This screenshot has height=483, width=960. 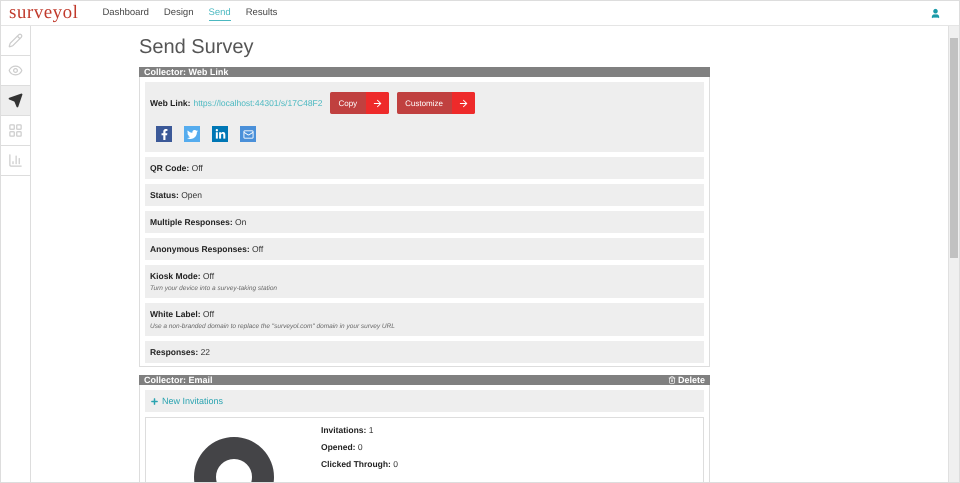 What do you see at coordinates (198, 222) in the screenshot?
I see `setting-text: Multiple Responses: On` at bounding box center [198, 222].